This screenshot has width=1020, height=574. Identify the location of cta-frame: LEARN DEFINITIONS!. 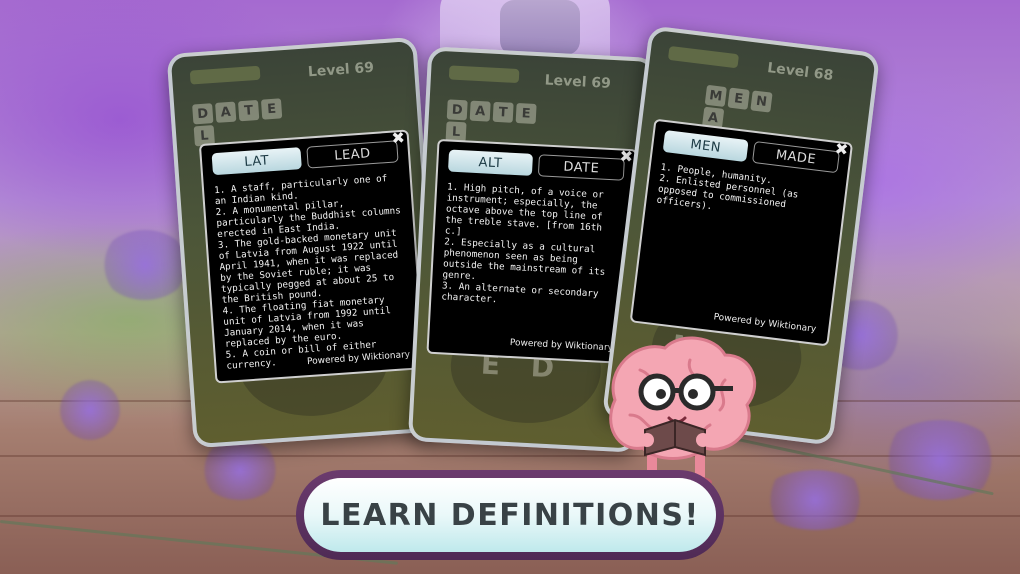
(510, 515).